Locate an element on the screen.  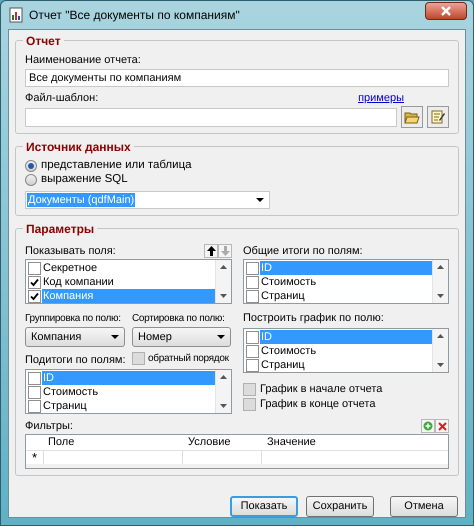
input-field is located at coordinates (211, 117).